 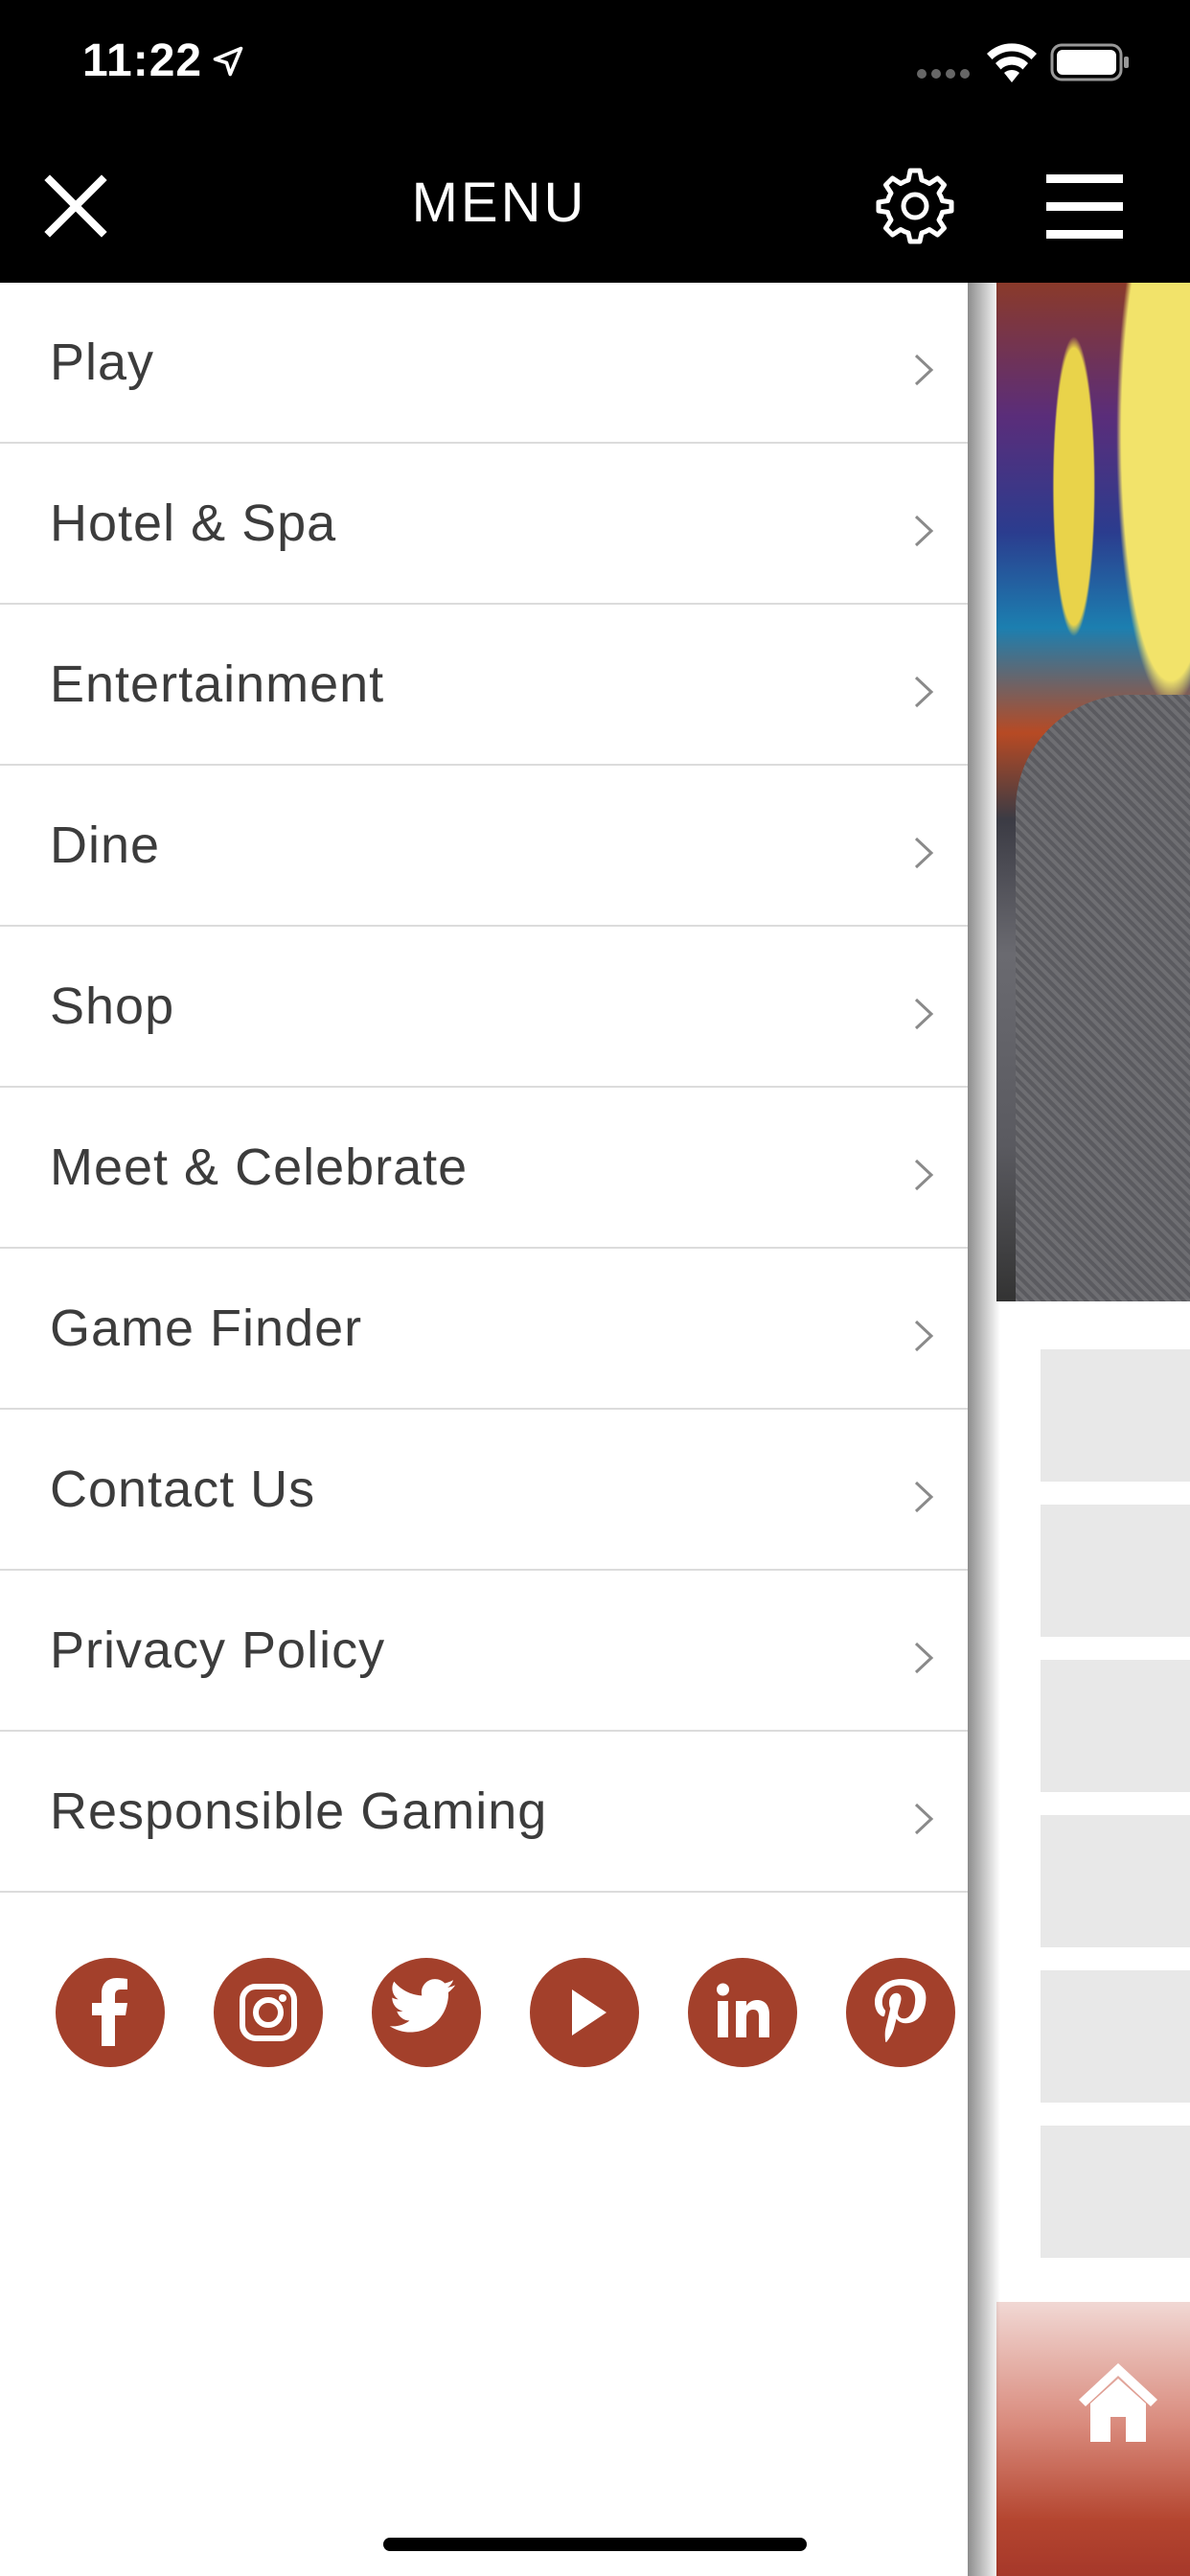 What do you see at coordinates (1118, 2404) in the screenshot?
I see `home-icon` at bounding box center [1118, 2404].